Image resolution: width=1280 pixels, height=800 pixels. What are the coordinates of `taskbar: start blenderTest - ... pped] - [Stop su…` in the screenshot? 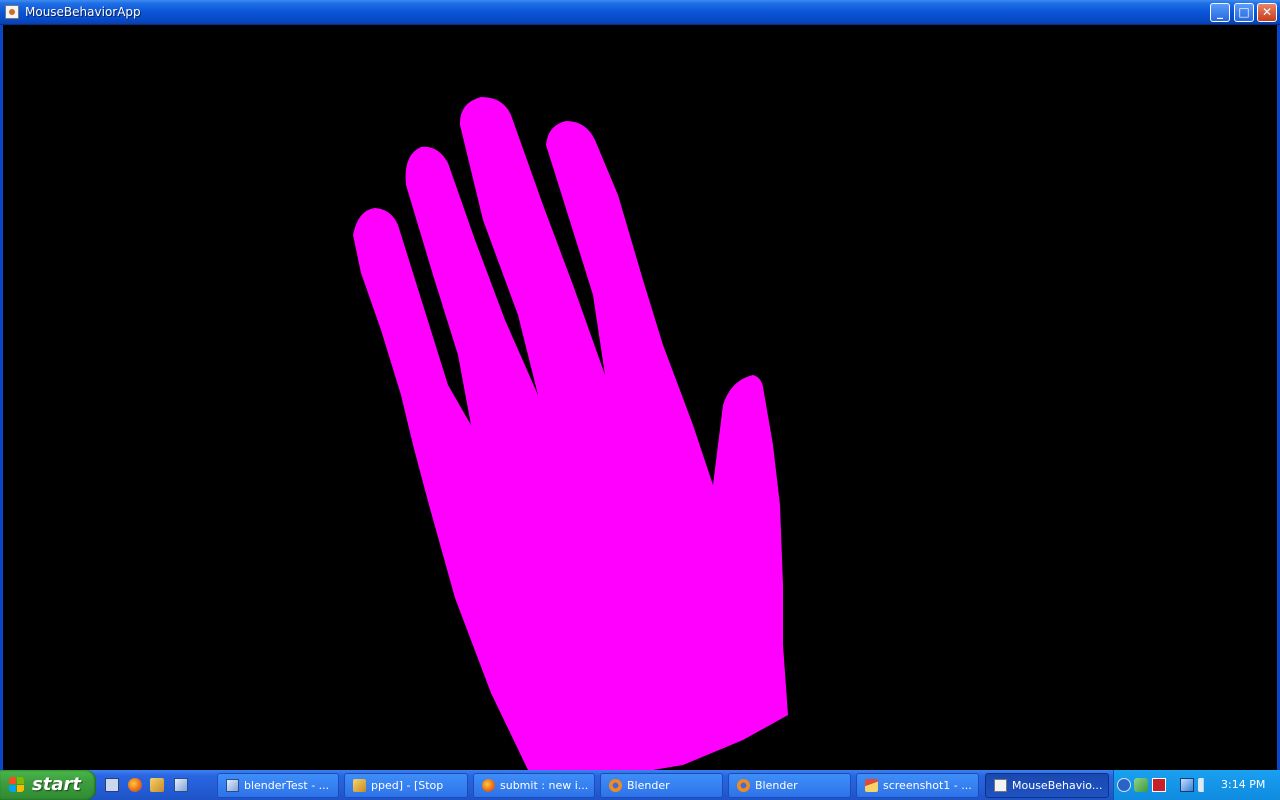 It's located at (640, 785).